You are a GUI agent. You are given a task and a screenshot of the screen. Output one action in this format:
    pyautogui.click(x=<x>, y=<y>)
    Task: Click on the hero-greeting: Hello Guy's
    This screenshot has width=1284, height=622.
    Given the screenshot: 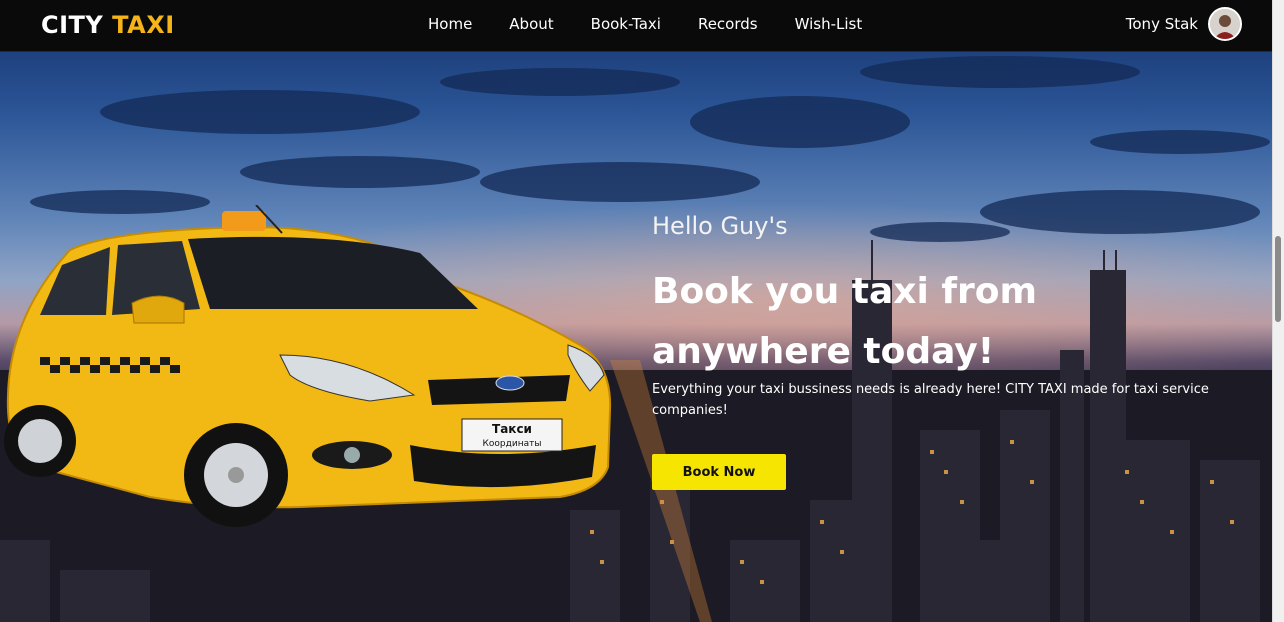 What is the action you would take?
    pyautogui.click(x=720, y=226)
    